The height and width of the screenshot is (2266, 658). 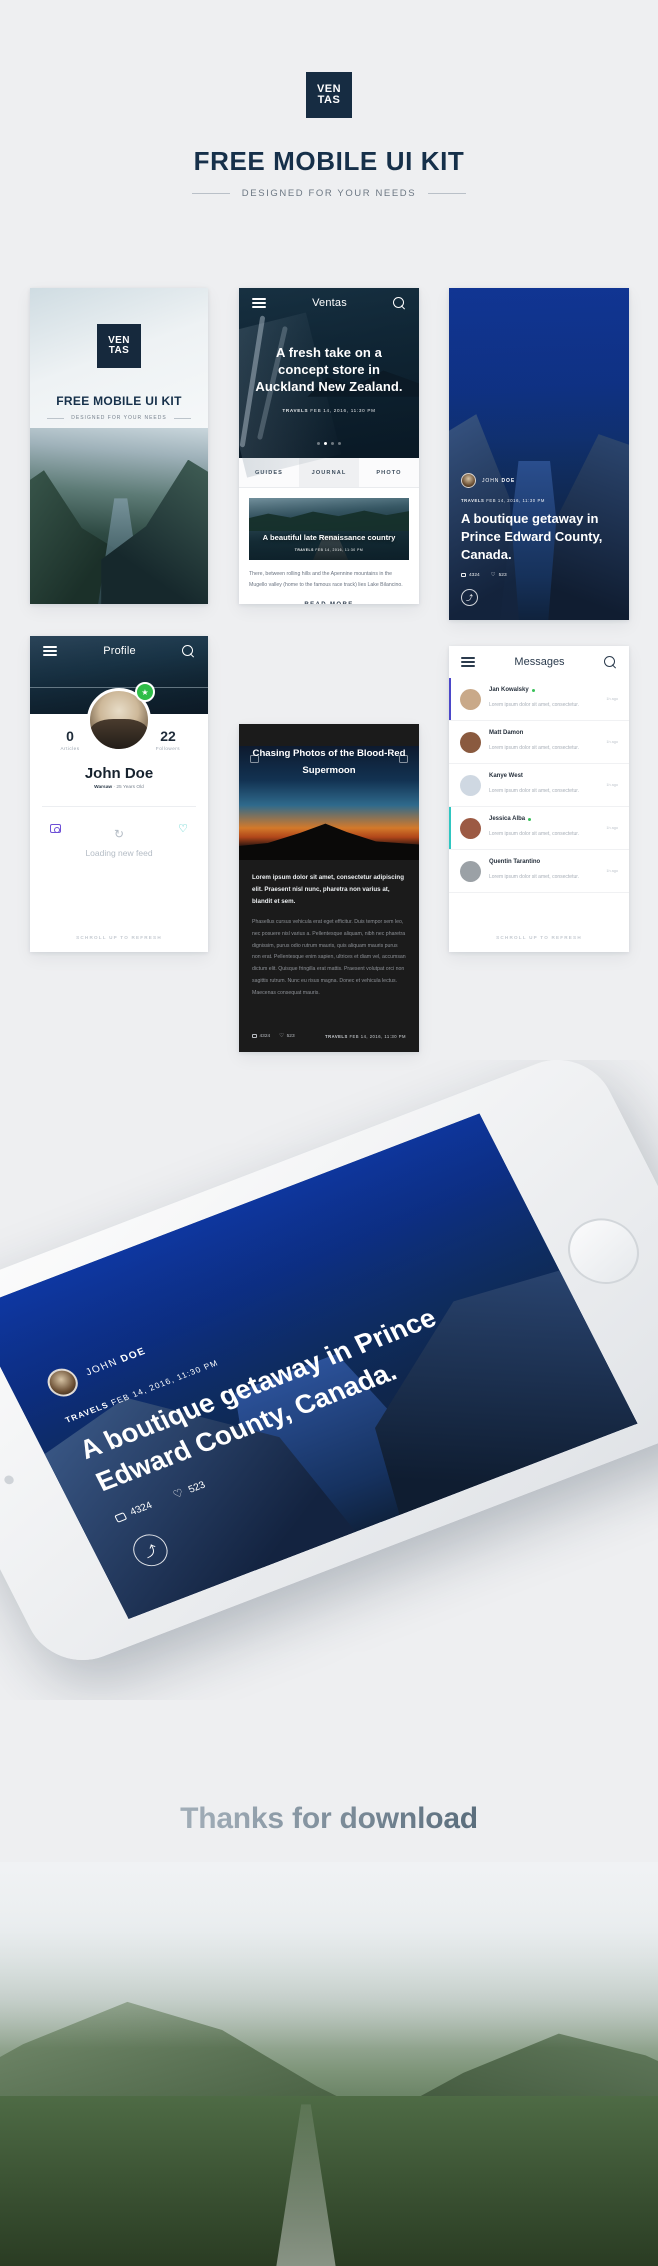 I want to click on feed-dot-2-active, so click(x=325, y=443).